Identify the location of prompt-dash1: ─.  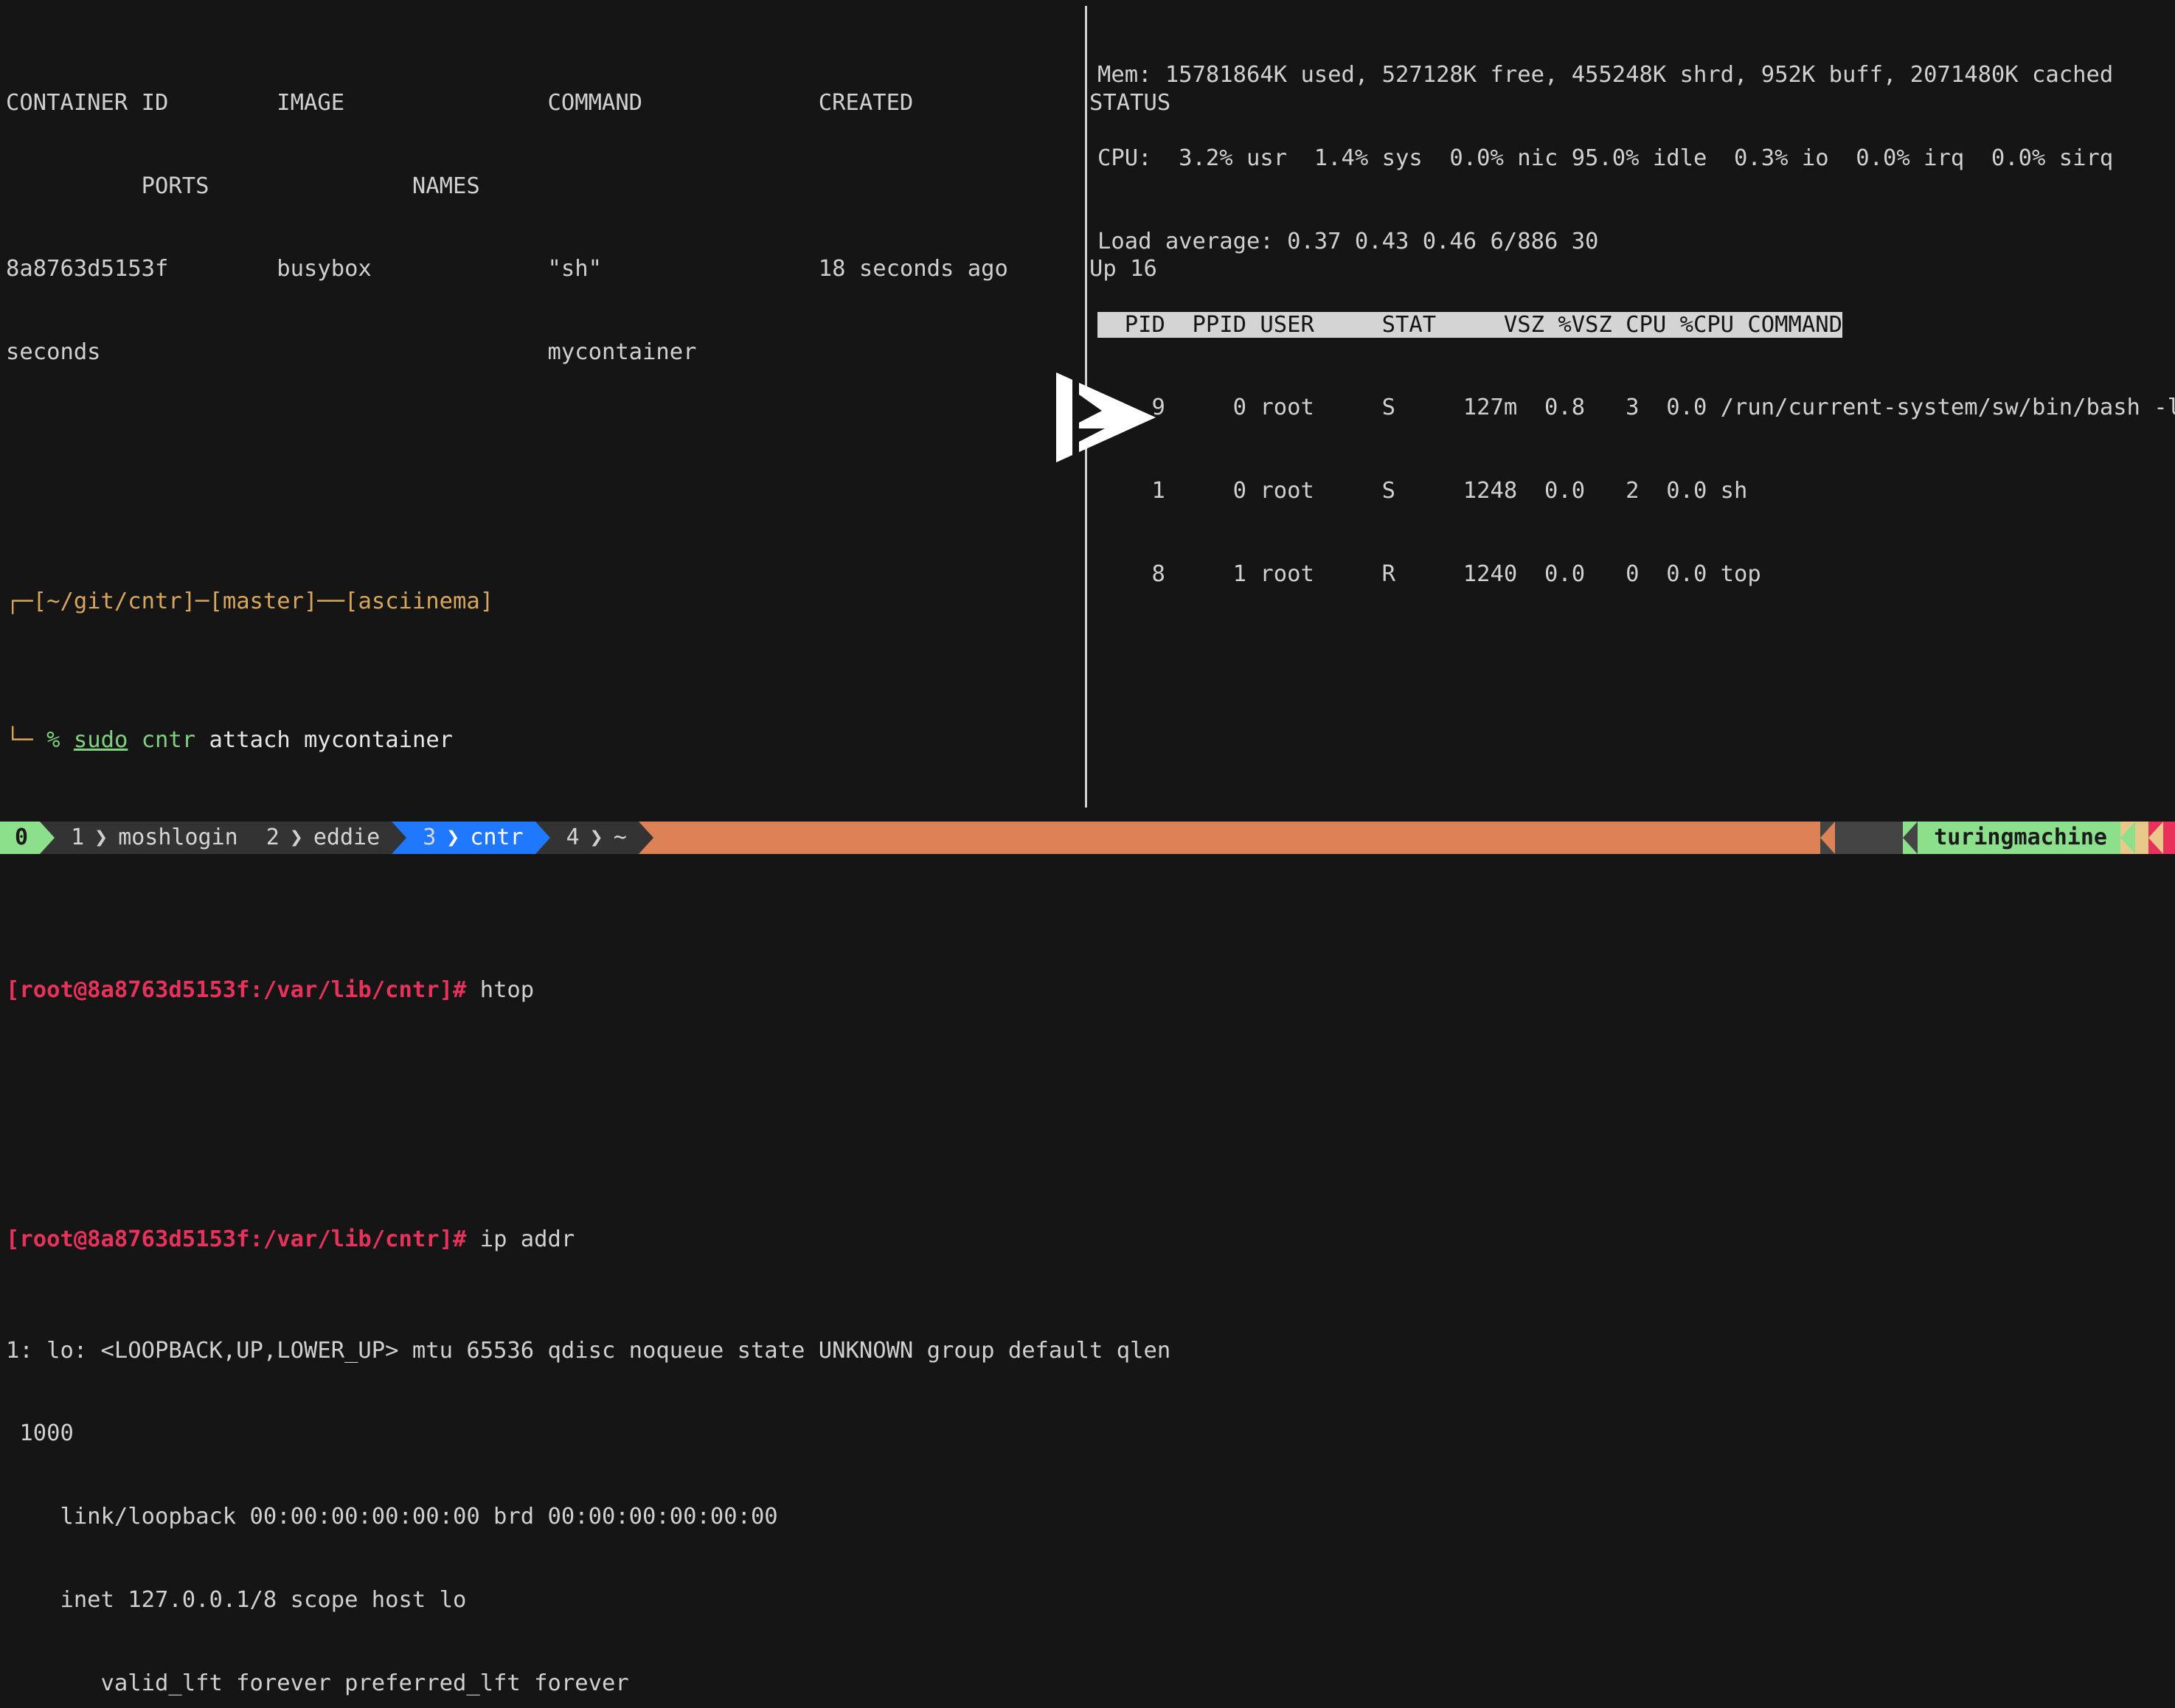
(202, 602).